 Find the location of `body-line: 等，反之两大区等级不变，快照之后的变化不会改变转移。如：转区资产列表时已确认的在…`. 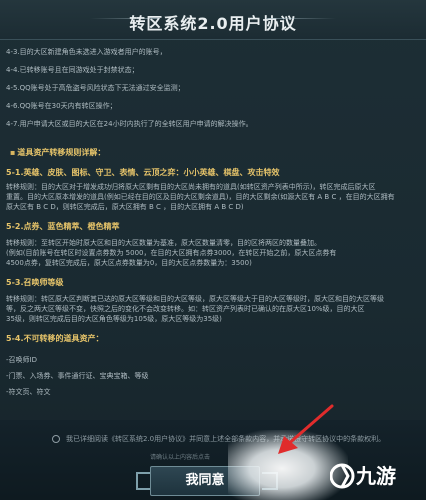

body-line: 等，反之两大区等级不变，快照之后的变化不会改变转移。如：转区资产列表时已确认的在… is located at coordinates (185, 309).